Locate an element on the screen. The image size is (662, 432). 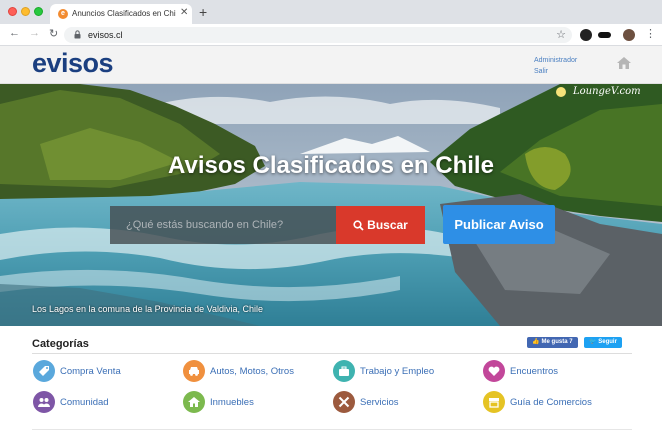
bookmark-star-icon: ☆ is located at coordinates (561, 34).